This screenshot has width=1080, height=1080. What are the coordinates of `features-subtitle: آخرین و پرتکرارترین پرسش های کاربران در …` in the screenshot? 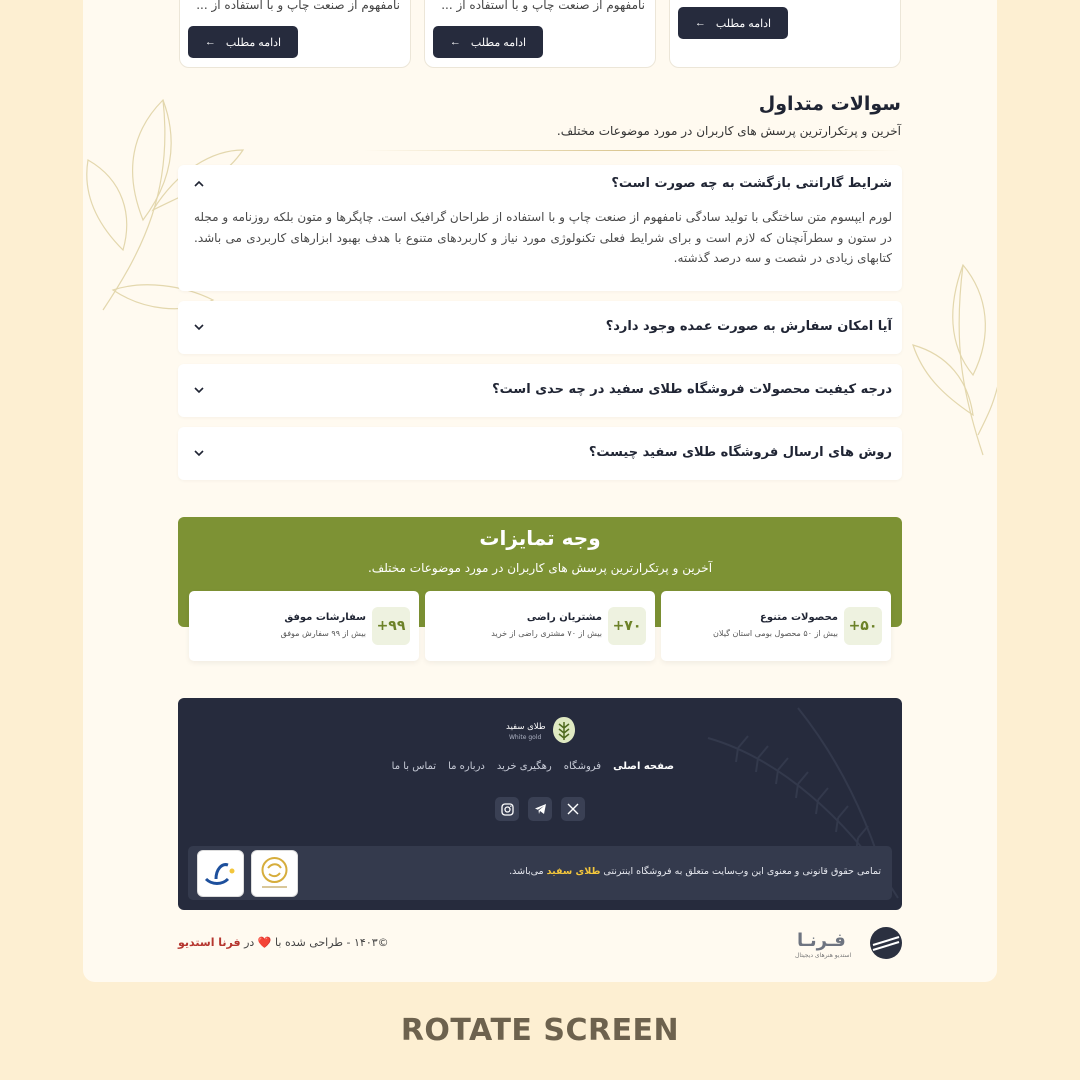 It's located at (540, 568).